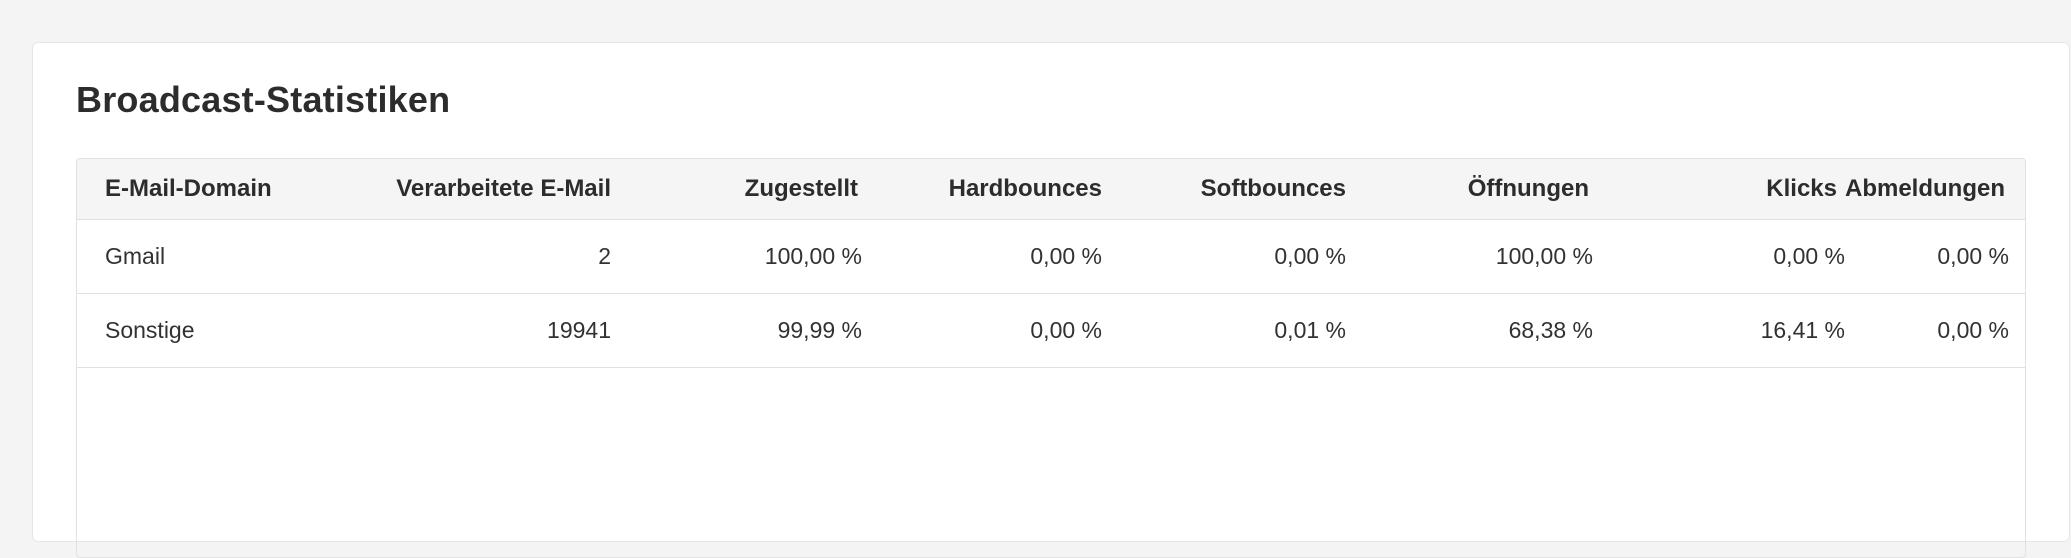  Describe the element at coordinates (979, 189) in the screenshot. I see `column-header-hardbounces: Hardbounces` at that location.